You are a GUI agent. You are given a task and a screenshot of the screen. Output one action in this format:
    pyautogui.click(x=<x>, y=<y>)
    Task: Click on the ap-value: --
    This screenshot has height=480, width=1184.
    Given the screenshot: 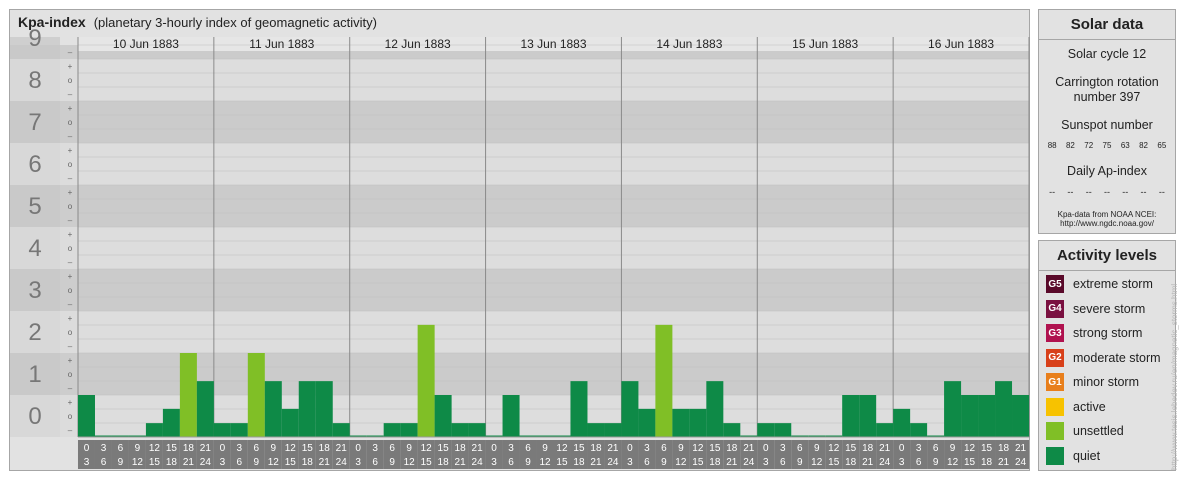 What is the action you would take?
    pyautogui.click(x=1106, y=192)
    